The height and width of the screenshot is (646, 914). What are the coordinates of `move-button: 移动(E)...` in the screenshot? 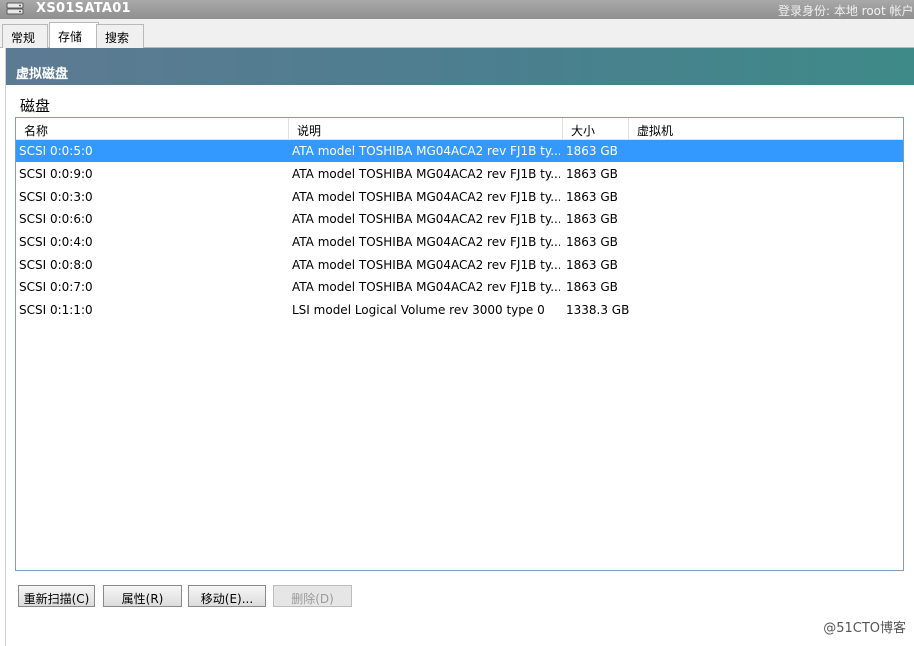 It's located at (227, 596).